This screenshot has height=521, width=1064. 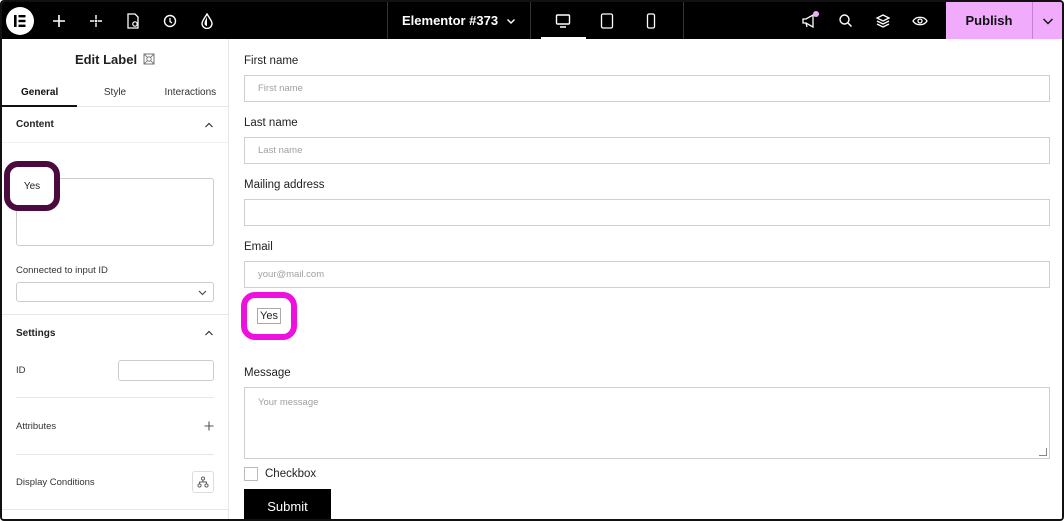 What do you see at coordinates (258, 247) in the screenshot?
I see `email-label: Email` at bounding box center [258, 247].